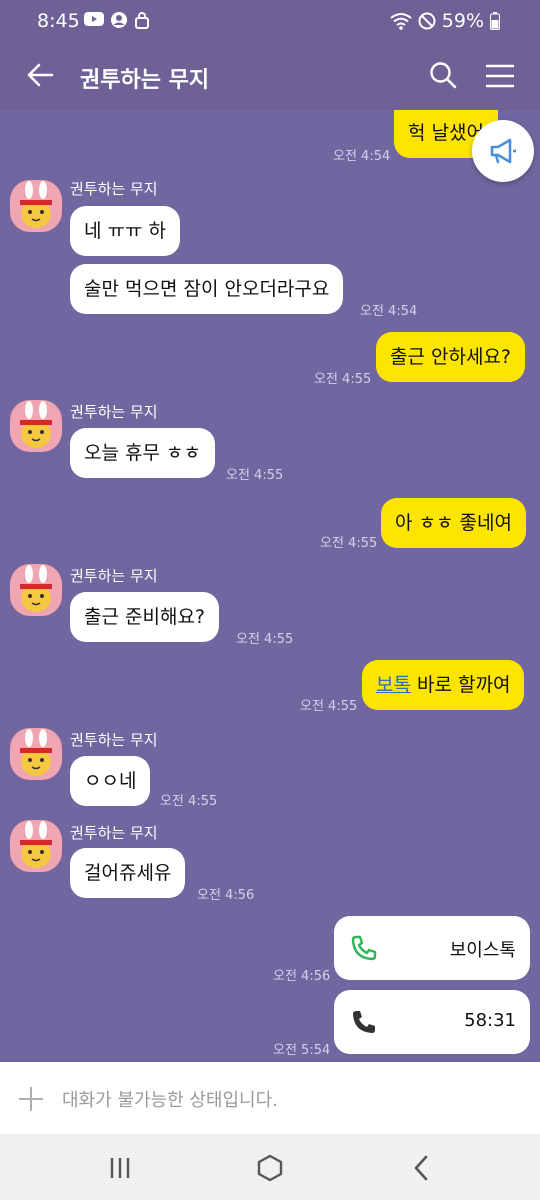 This screenshot has width=540, height=1200. Describe the element at coordinates (393, 685) in the screenshot. I see `link-text: 보톡` at that location.